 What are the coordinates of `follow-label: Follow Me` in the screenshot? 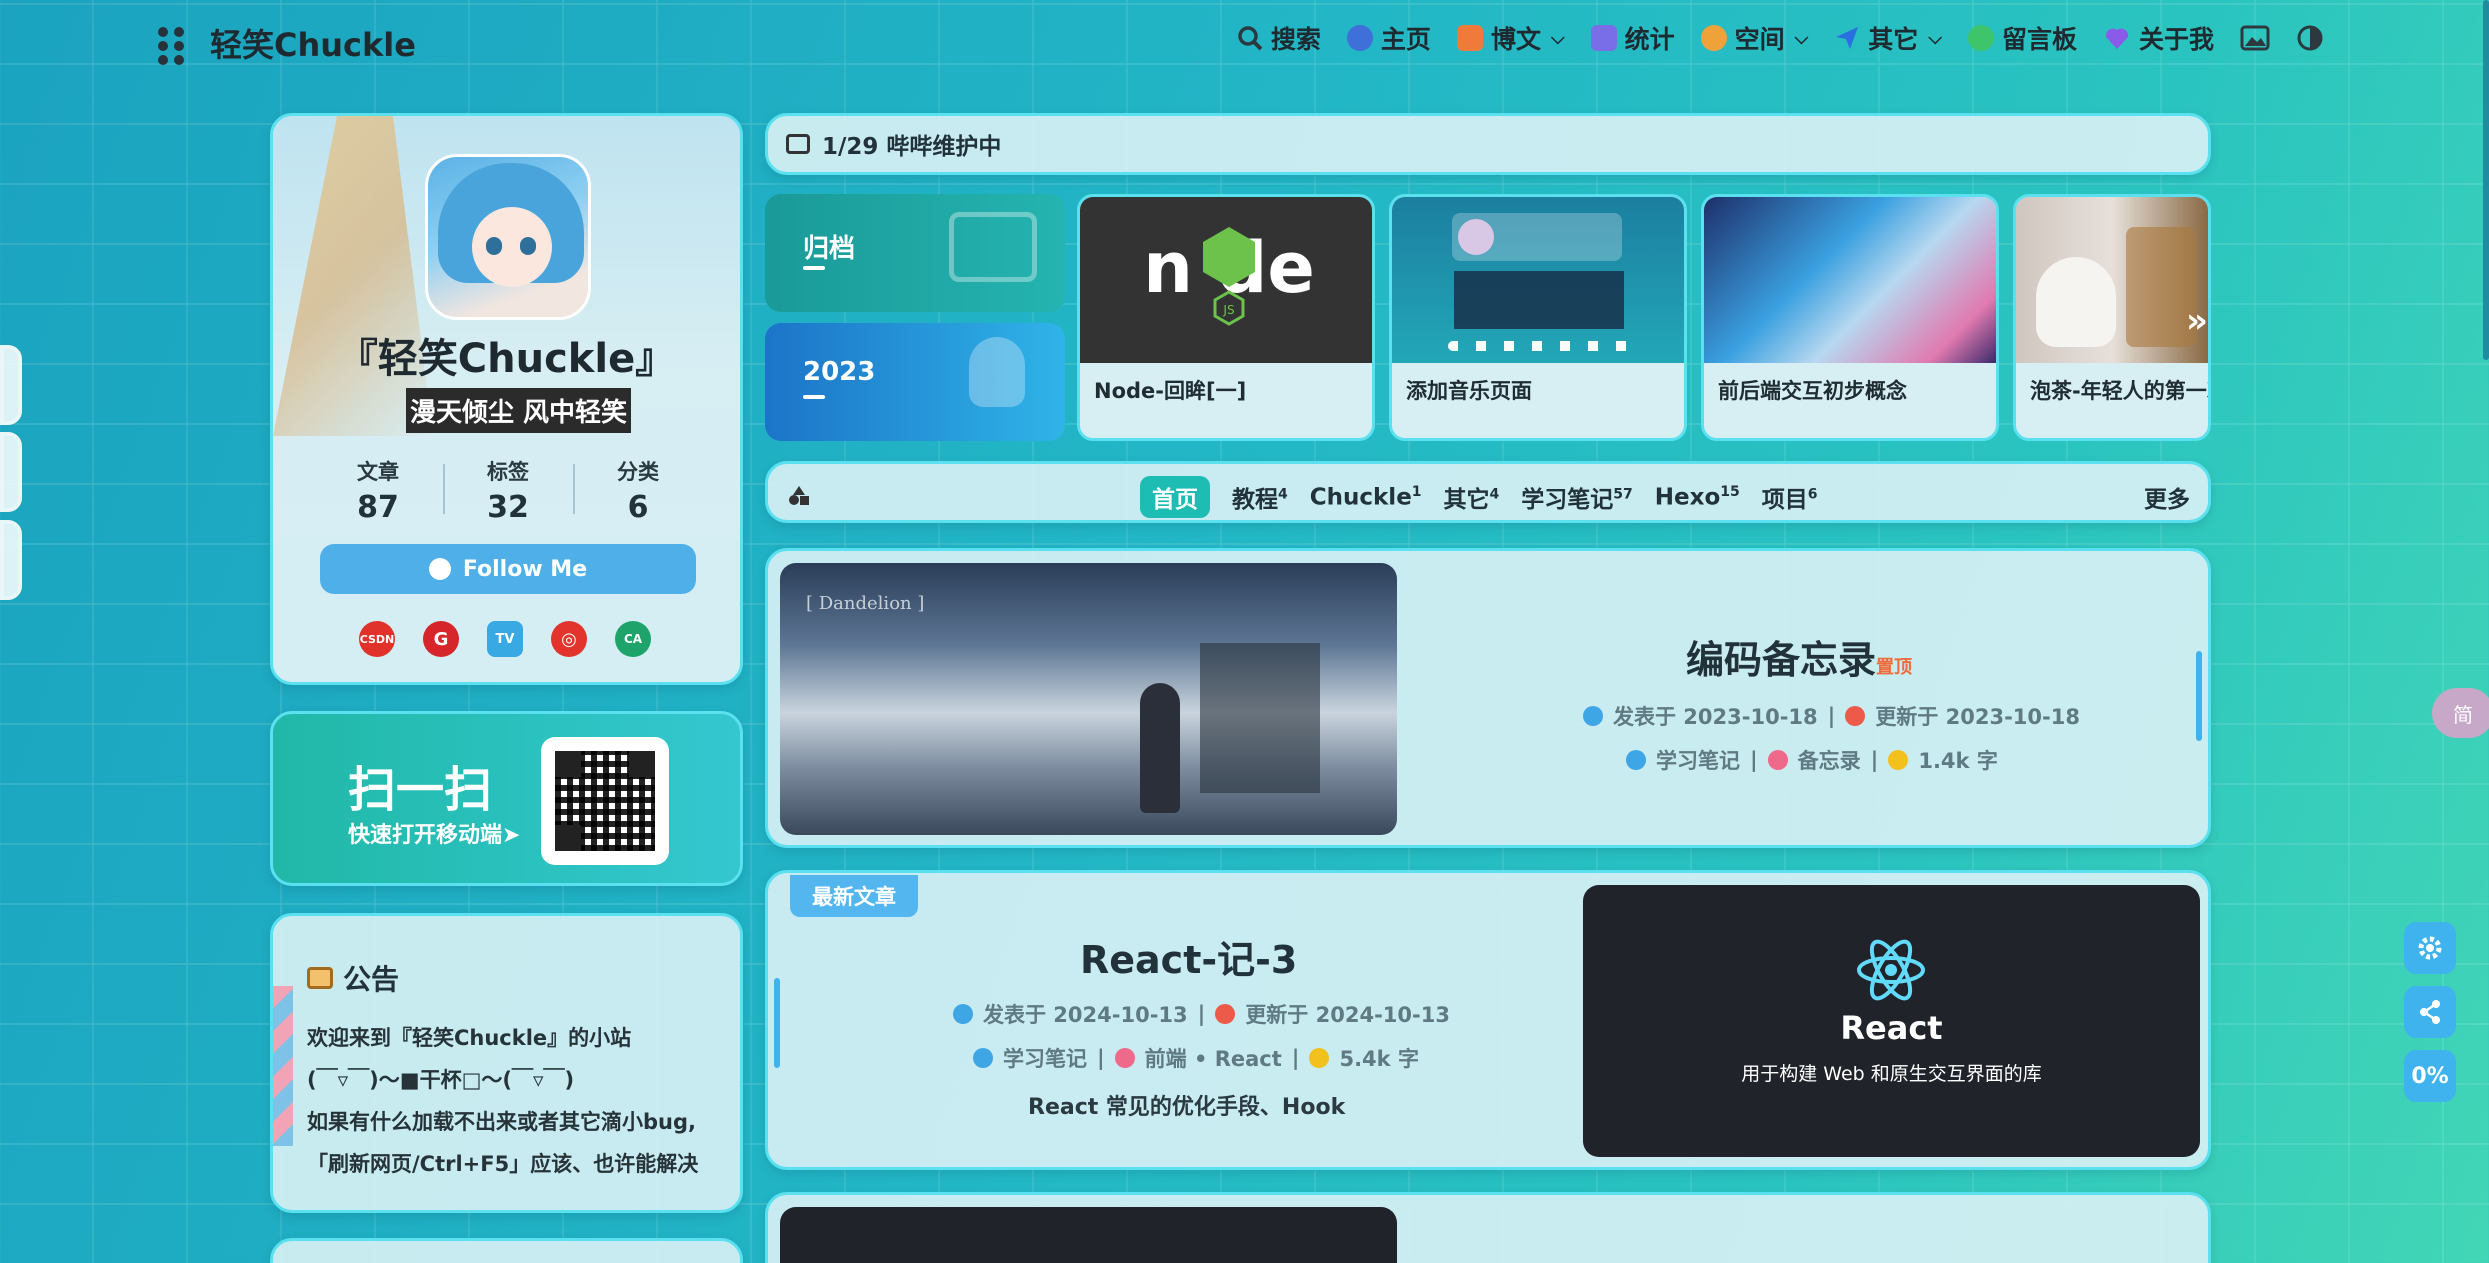 It's located at (525, 569).